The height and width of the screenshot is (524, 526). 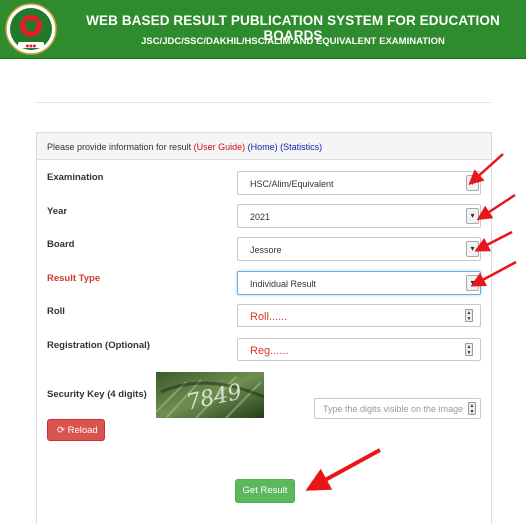 What do you see at coordinates (301, 147) in the screenshot?
I see `statistics-link: (Statistics)` at bounding box center [301, 147].